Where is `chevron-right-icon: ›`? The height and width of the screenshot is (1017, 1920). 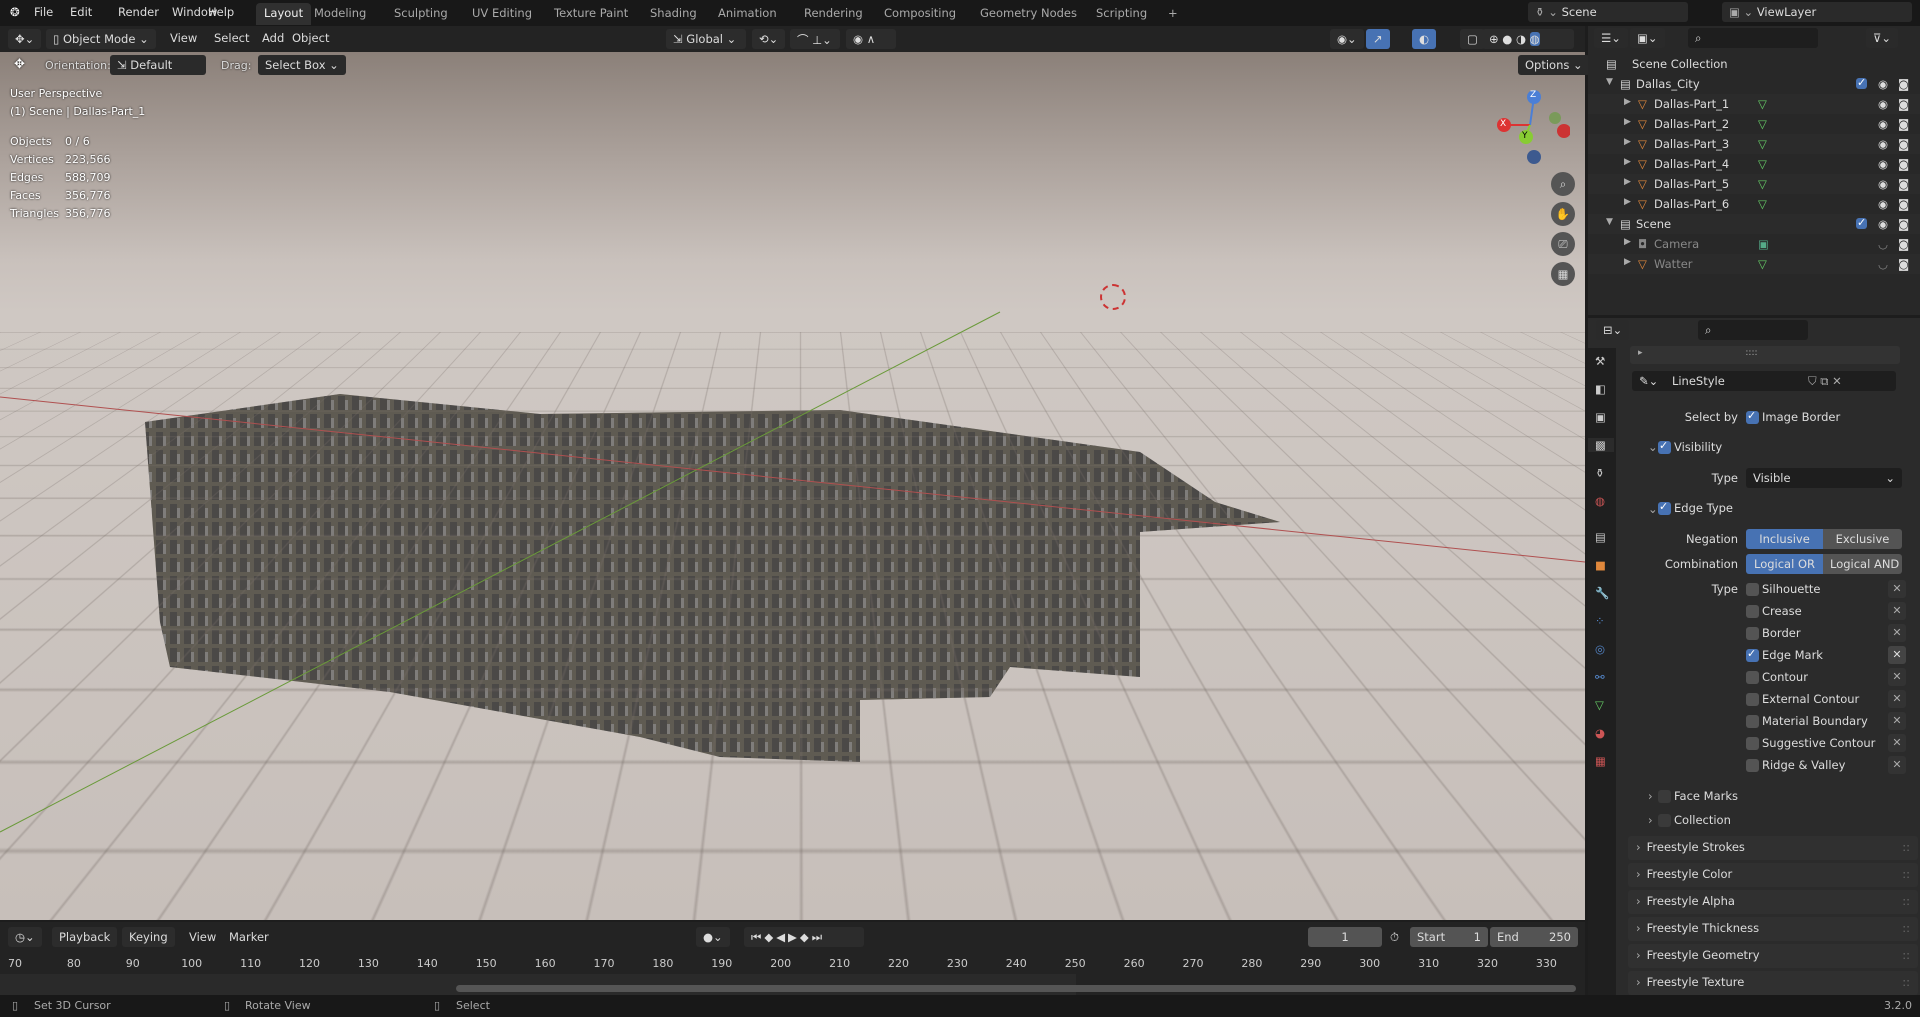
chevron-right-icon: › is located at coordinates (1650, 820).